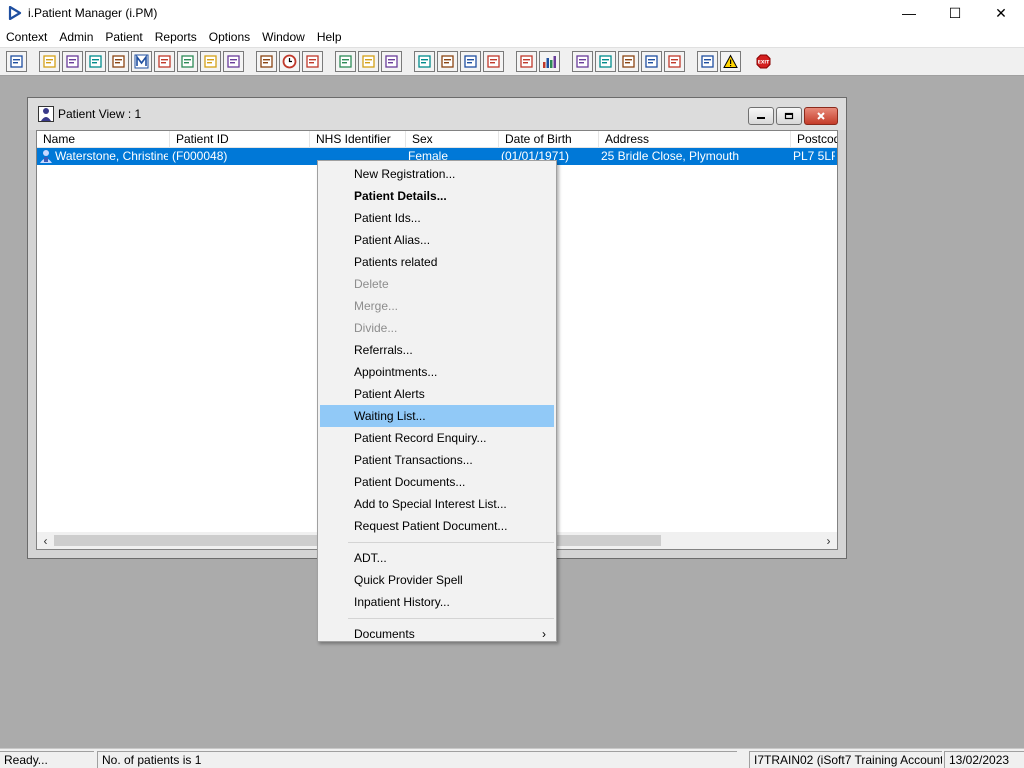  I want to click on globe-button, so click(582, 61).